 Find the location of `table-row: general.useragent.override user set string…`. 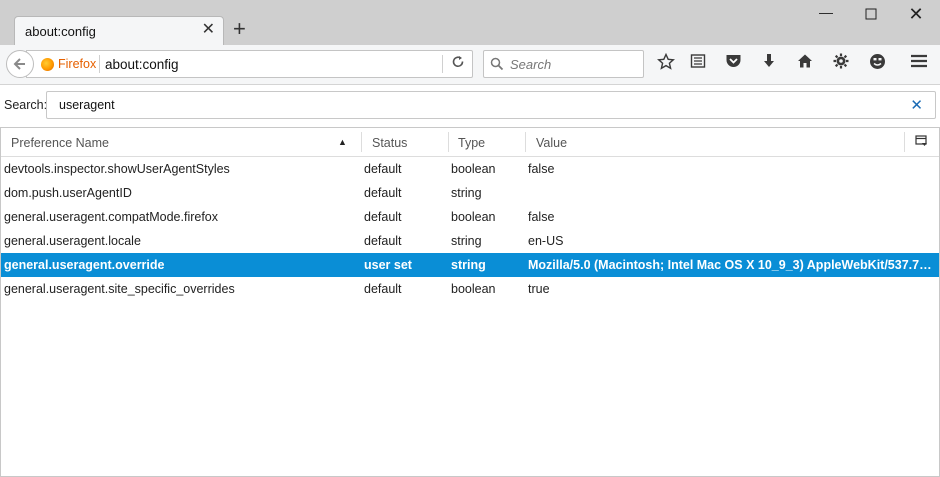

table-row: general.useragent.override user set string… is located at coordinates (470, 265).